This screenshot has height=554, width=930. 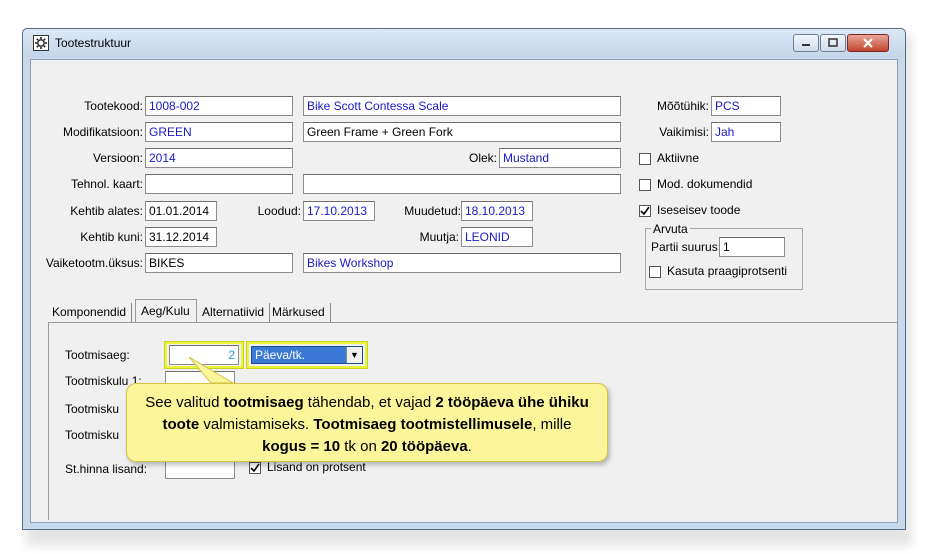 I want to click on maximize-button, so click(x=833, y=43).